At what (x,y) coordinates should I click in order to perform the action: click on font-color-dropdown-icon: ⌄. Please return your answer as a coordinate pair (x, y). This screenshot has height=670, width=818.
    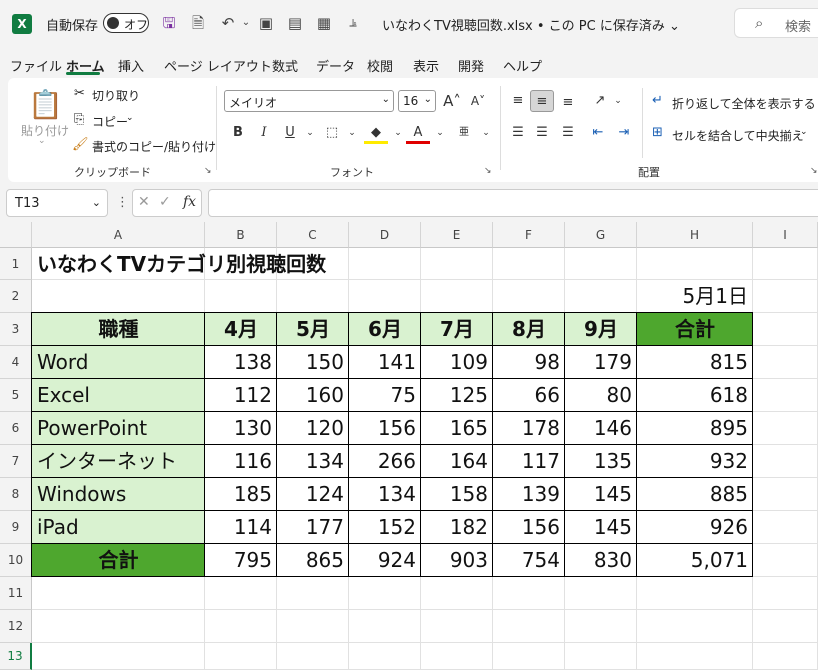
    Looking at the image, I should click on (440, 133).